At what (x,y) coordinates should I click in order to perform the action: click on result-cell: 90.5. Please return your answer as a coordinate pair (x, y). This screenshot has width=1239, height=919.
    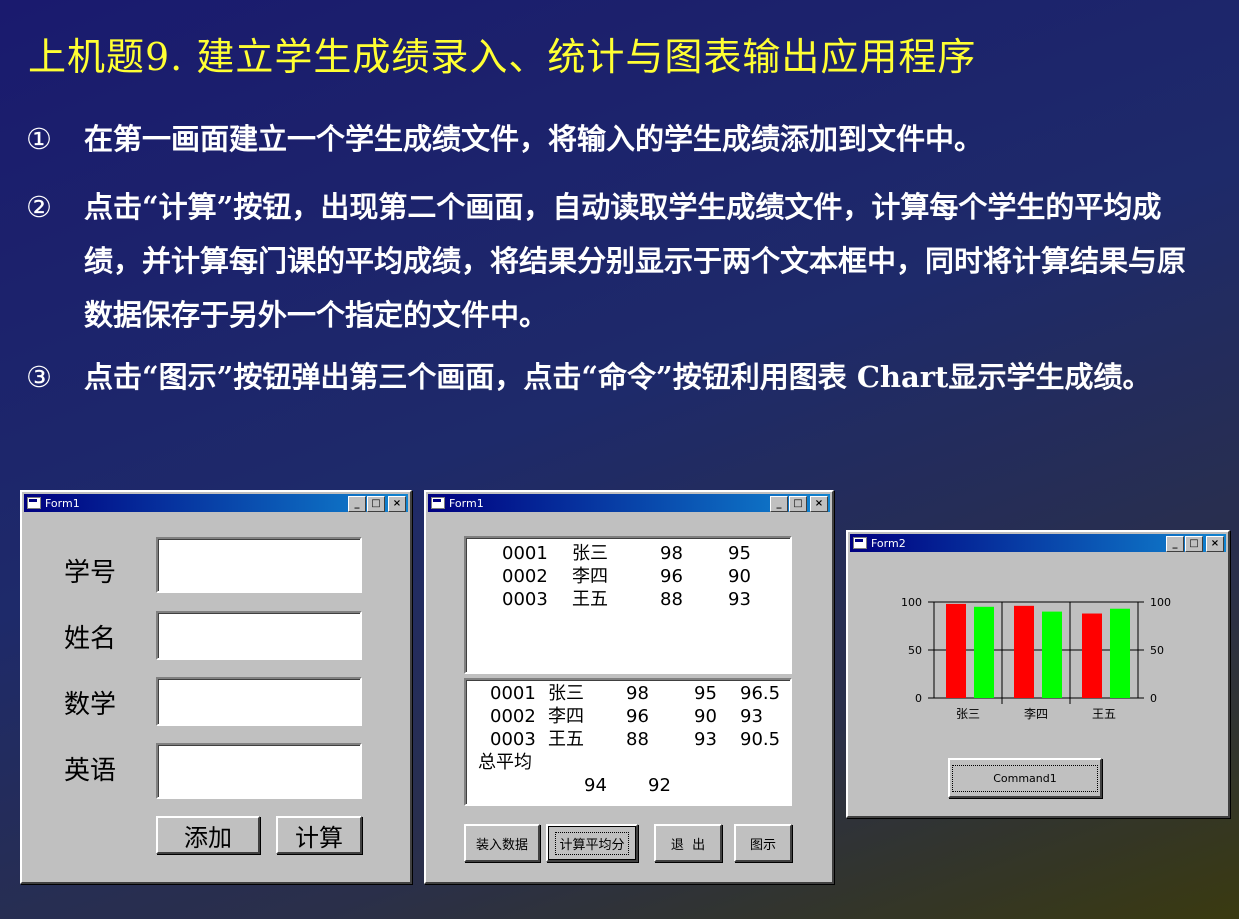
    Looking at the image, I should click on (760, 739).